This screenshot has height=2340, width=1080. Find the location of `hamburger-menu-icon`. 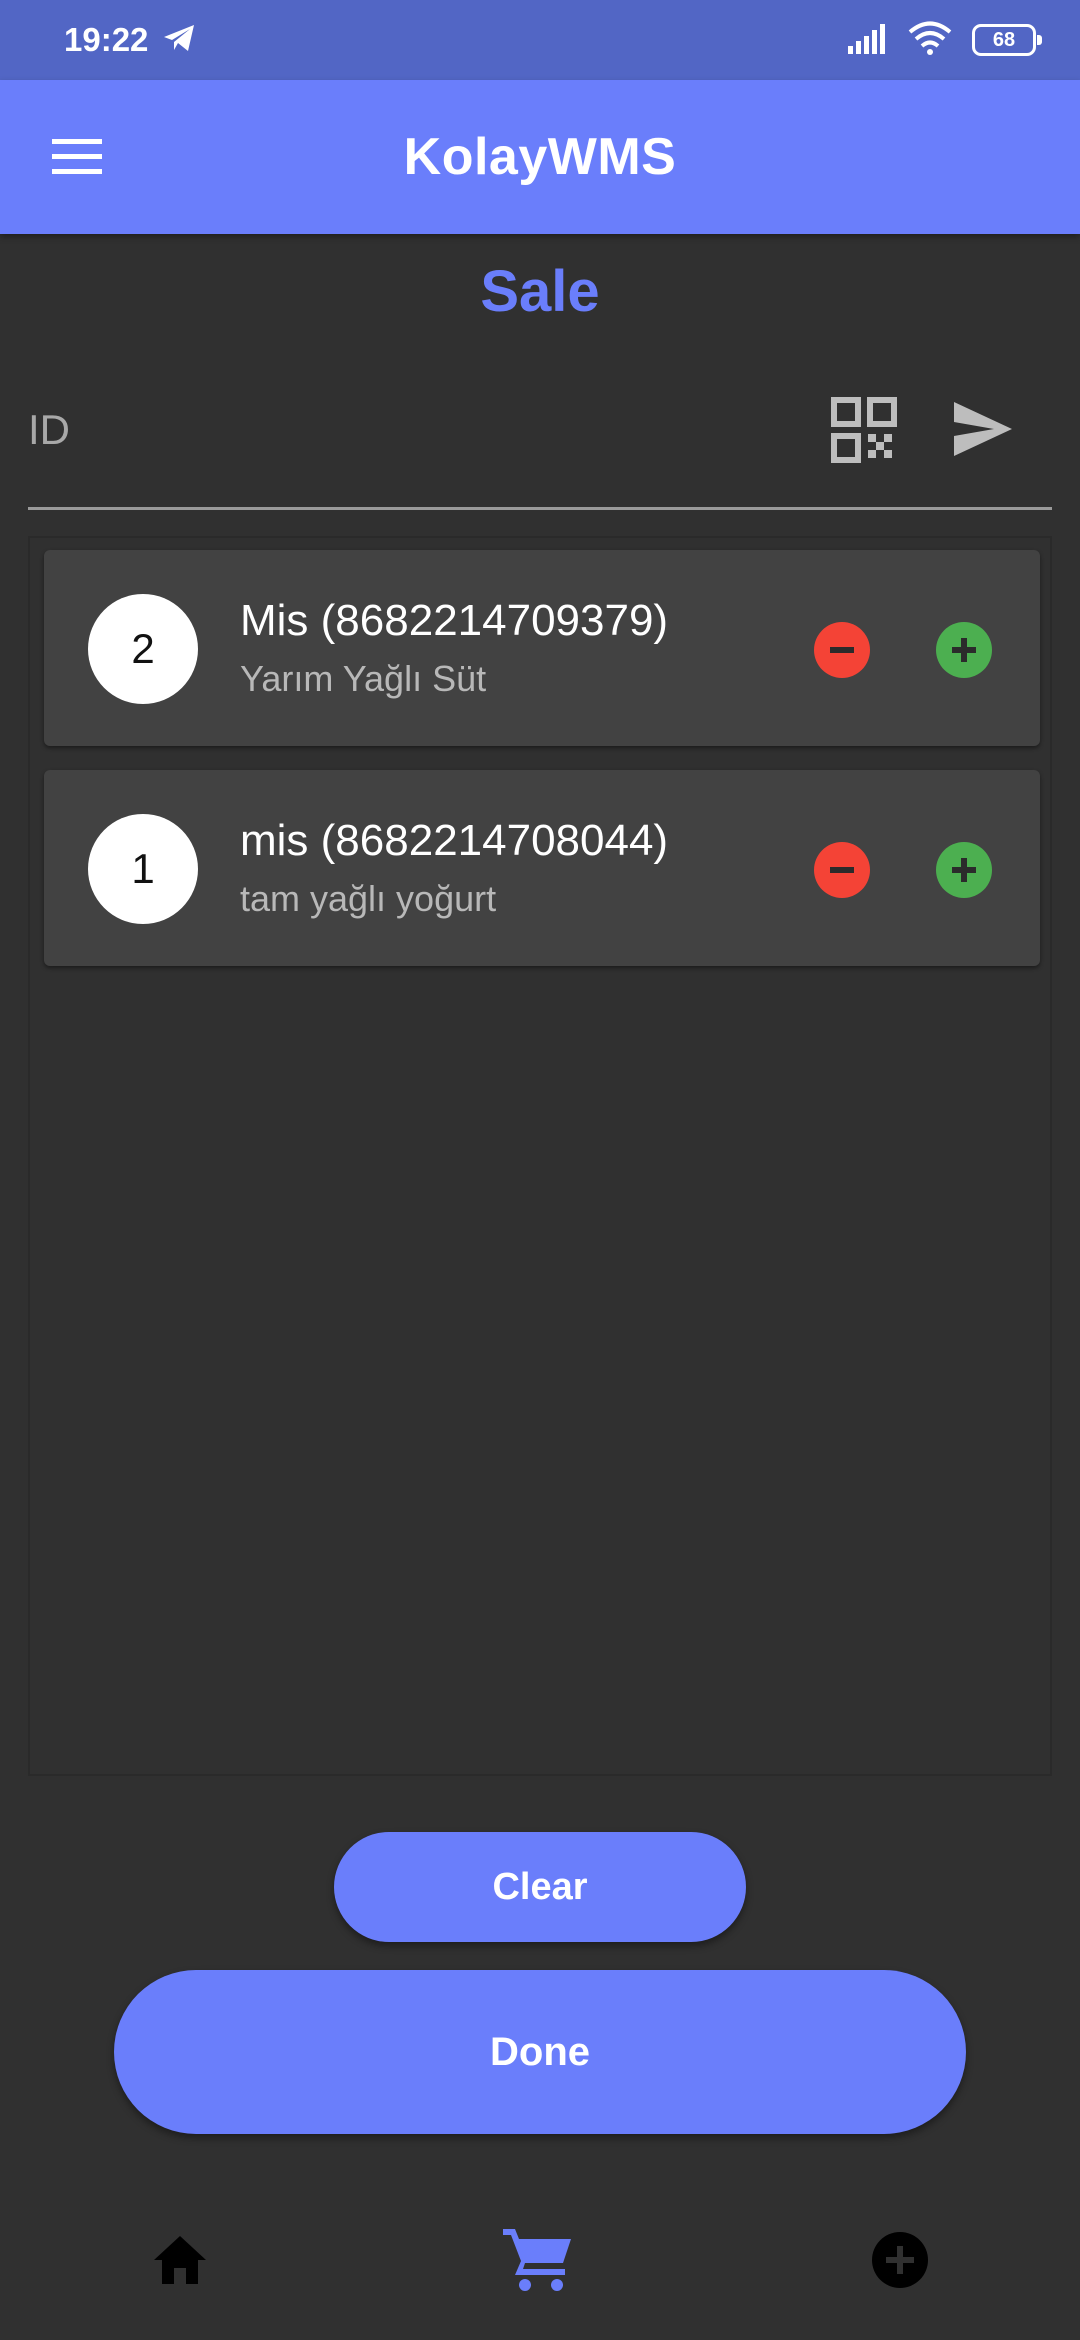

hamburger-menu-icon is located at coordinates (77, 157).